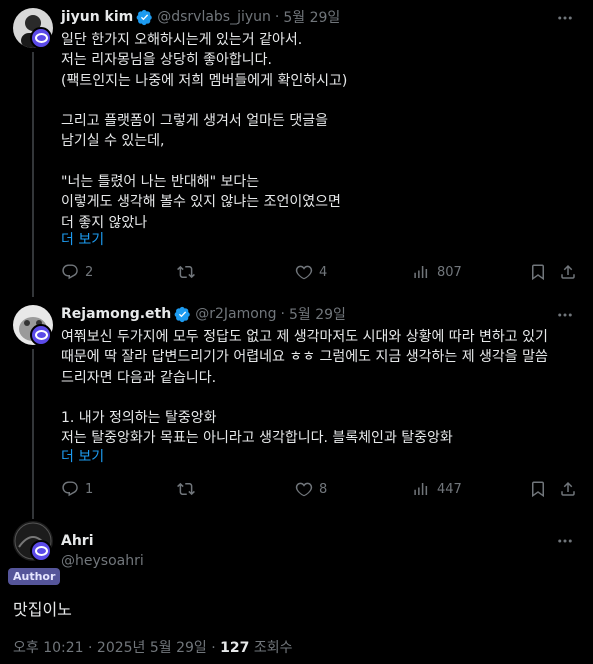  I want to click on tweet-subheader: @heysoahri, so click(102, 561).